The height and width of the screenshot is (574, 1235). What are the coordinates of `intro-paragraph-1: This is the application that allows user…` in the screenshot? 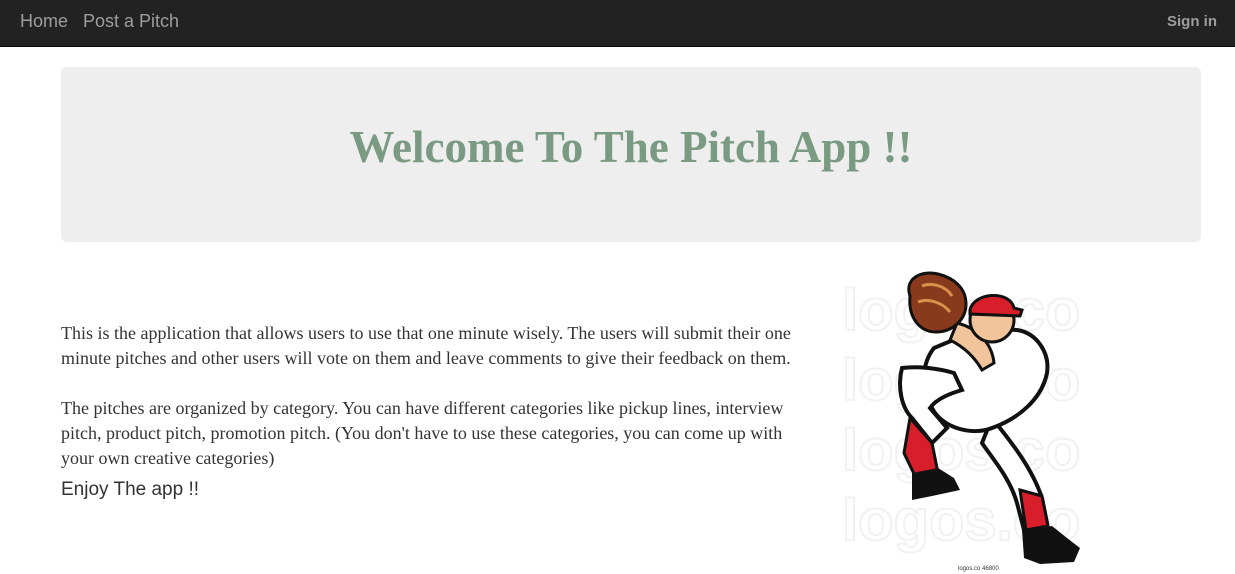 It's located at (426, 345).